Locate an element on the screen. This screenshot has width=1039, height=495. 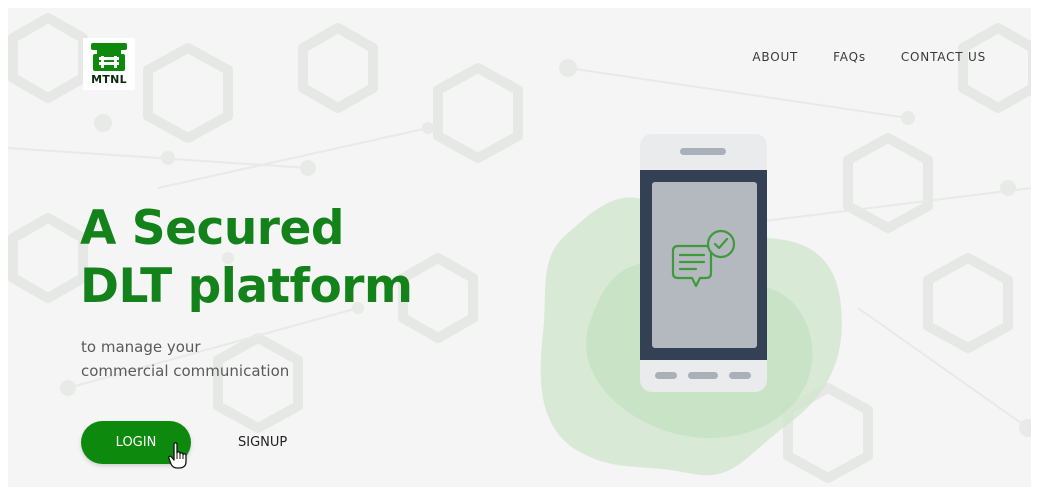
mtnl-logo: MTNL is located at coordinates (109, 64).